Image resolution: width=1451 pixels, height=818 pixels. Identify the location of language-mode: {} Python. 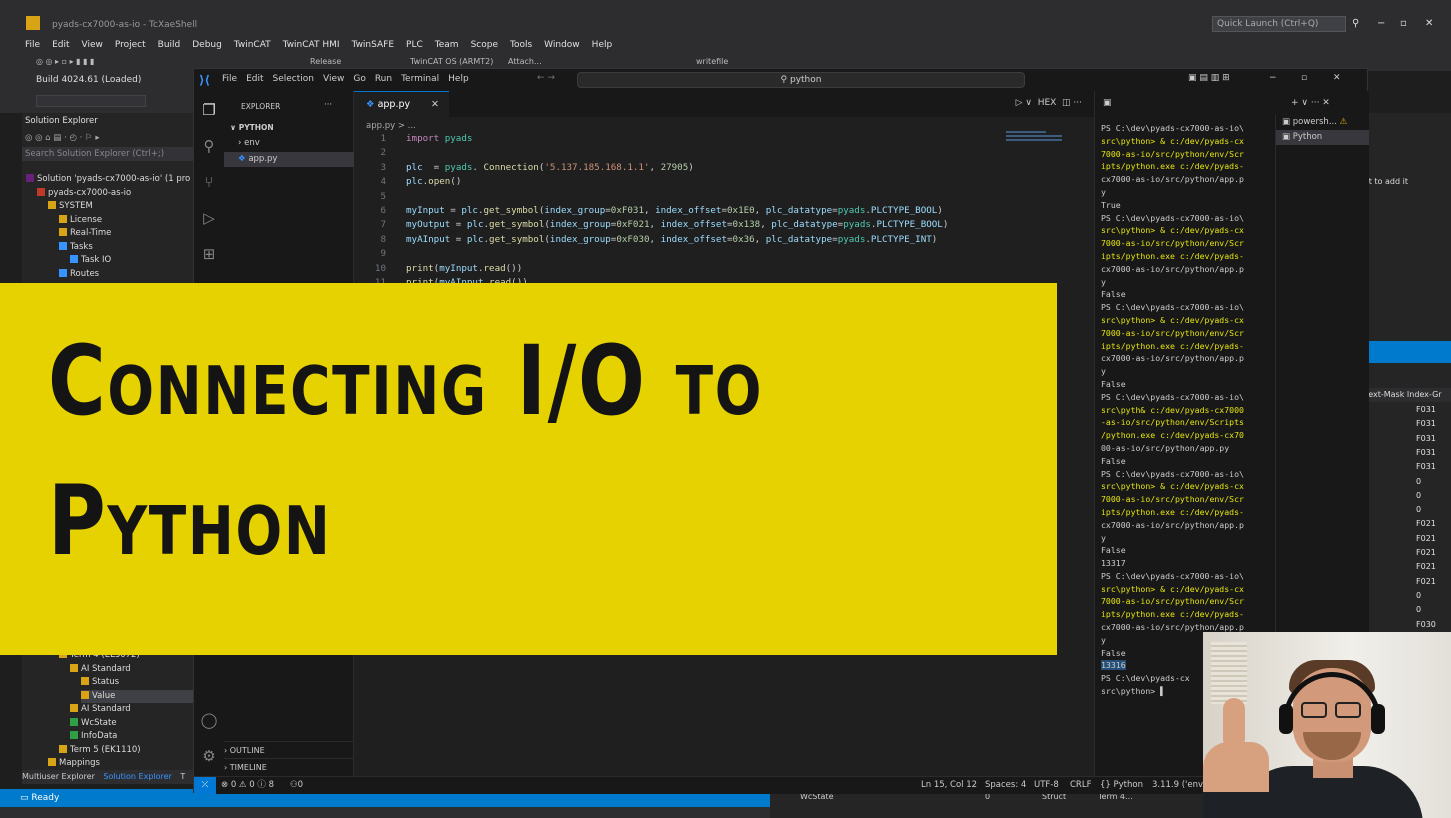
(1121, 785).